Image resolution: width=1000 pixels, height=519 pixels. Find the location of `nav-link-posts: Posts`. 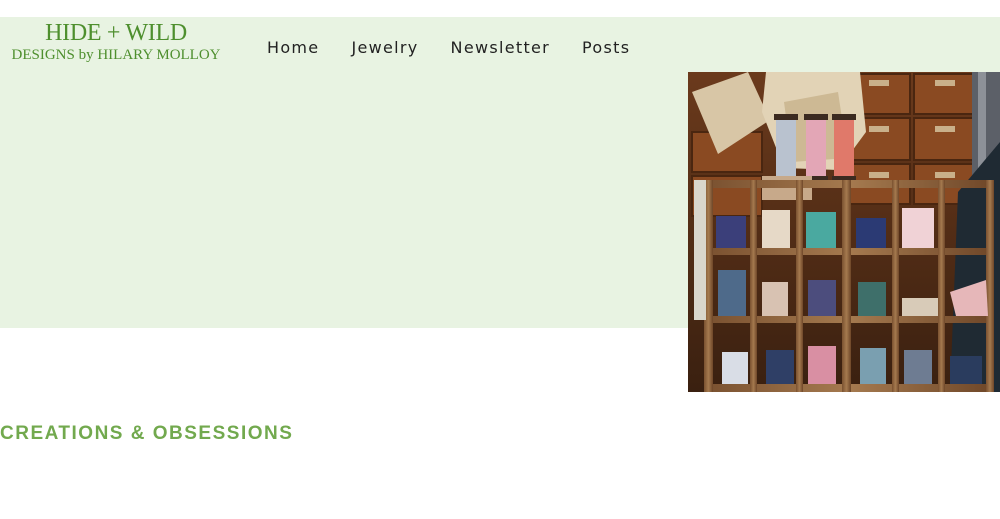

nav-link-posts: Posts is located at coordinates (606, 47).